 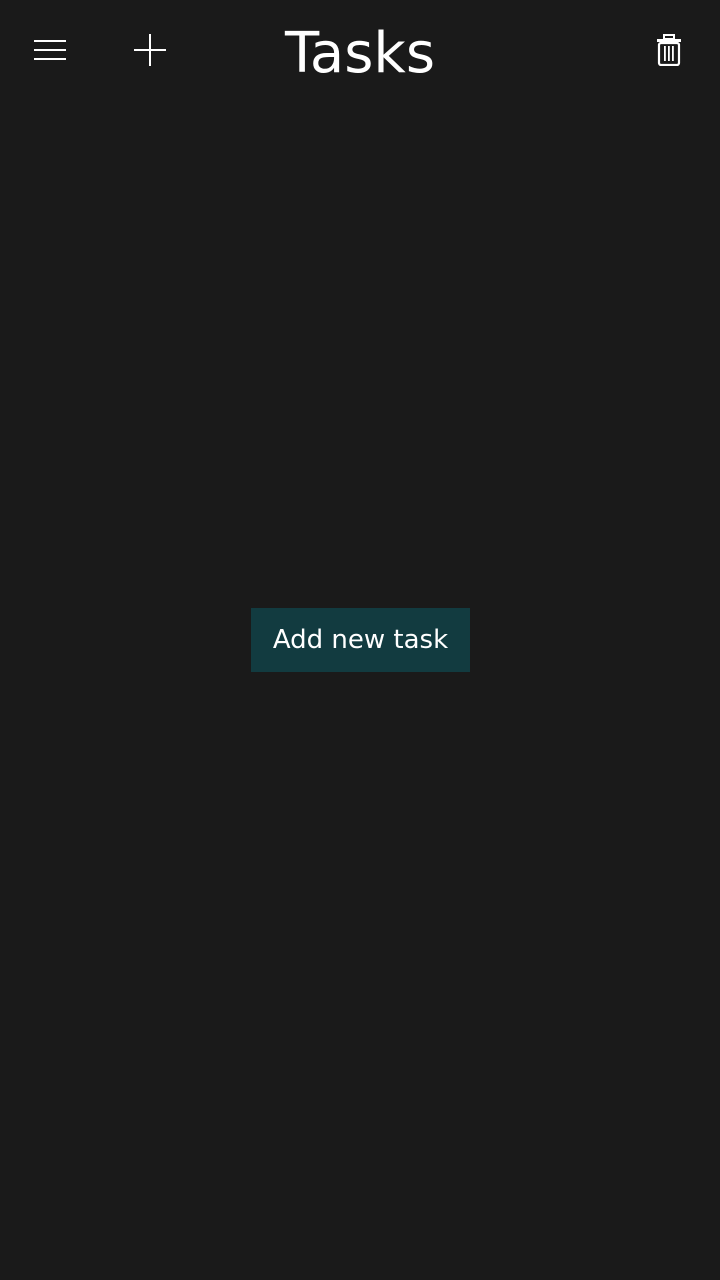 I want to click on plus-icon, so click(x=150, y=50).